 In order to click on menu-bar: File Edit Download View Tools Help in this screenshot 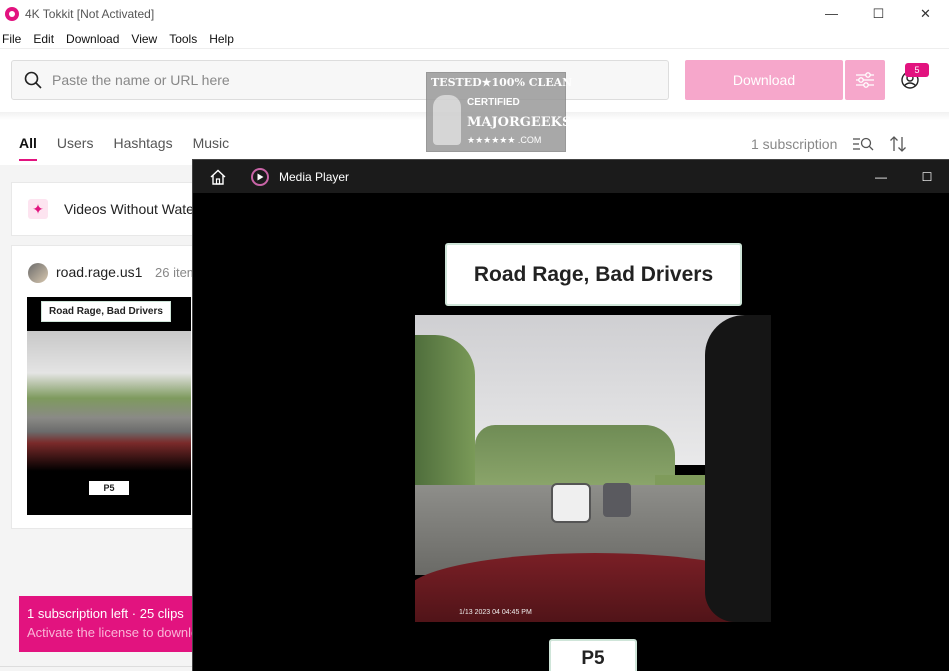, I will do `click(122, 39)`.